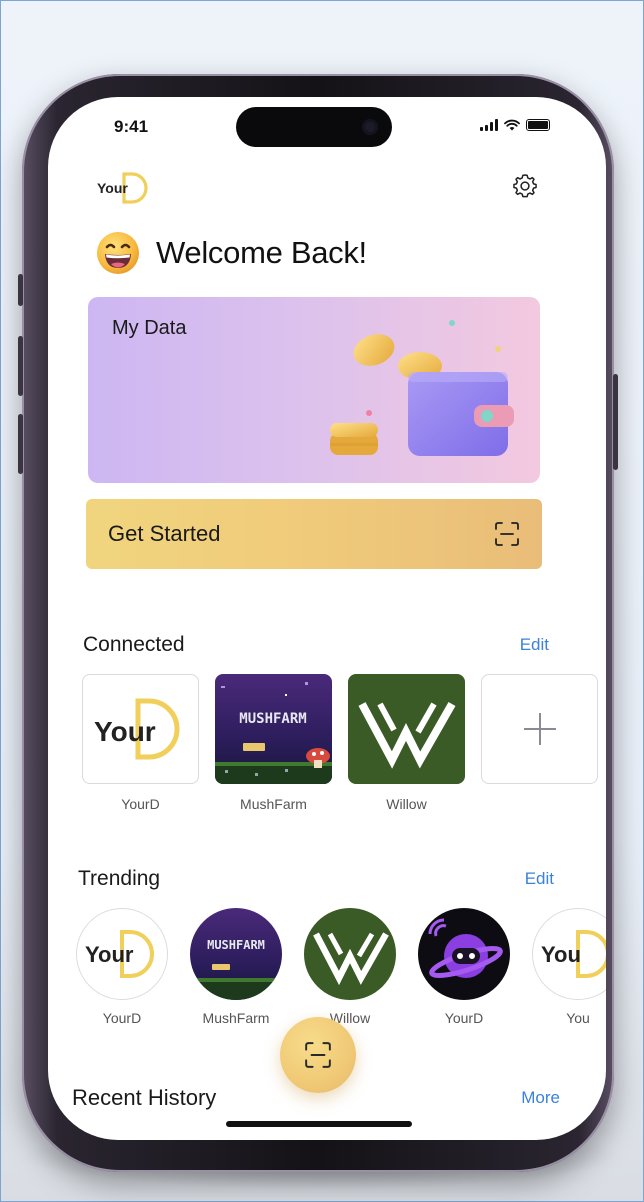  What do you see at coordinates (540, 1098) in the screenshot?
I see `recent-history-more-link: More` at bounding box center [540, 1098].